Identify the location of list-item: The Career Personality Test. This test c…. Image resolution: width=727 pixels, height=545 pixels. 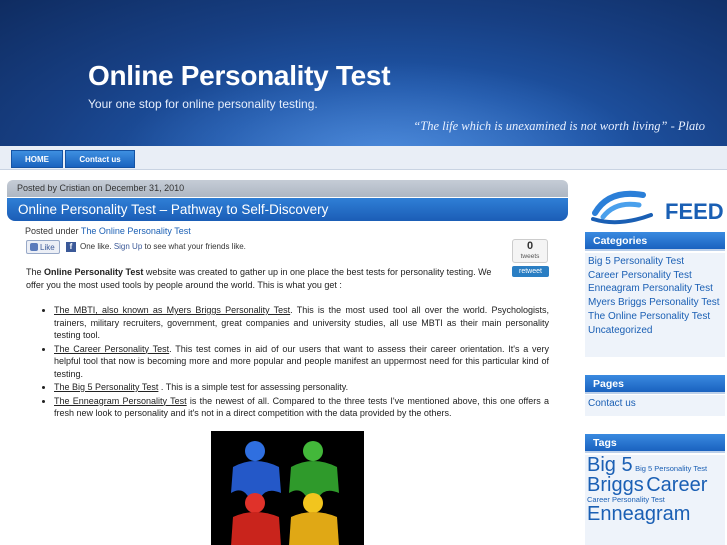
(301, 362).